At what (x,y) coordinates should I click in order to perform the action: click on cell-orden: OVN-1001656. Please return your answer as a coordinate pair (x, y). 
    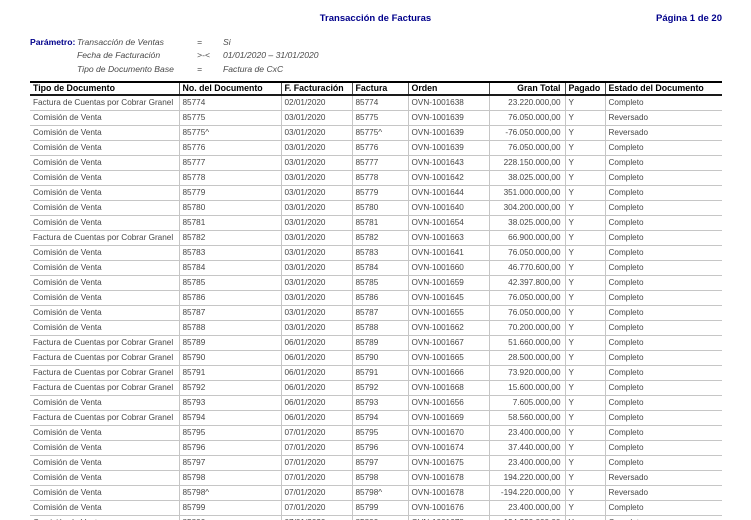
    Looking at the image, I should click on (449, 403).